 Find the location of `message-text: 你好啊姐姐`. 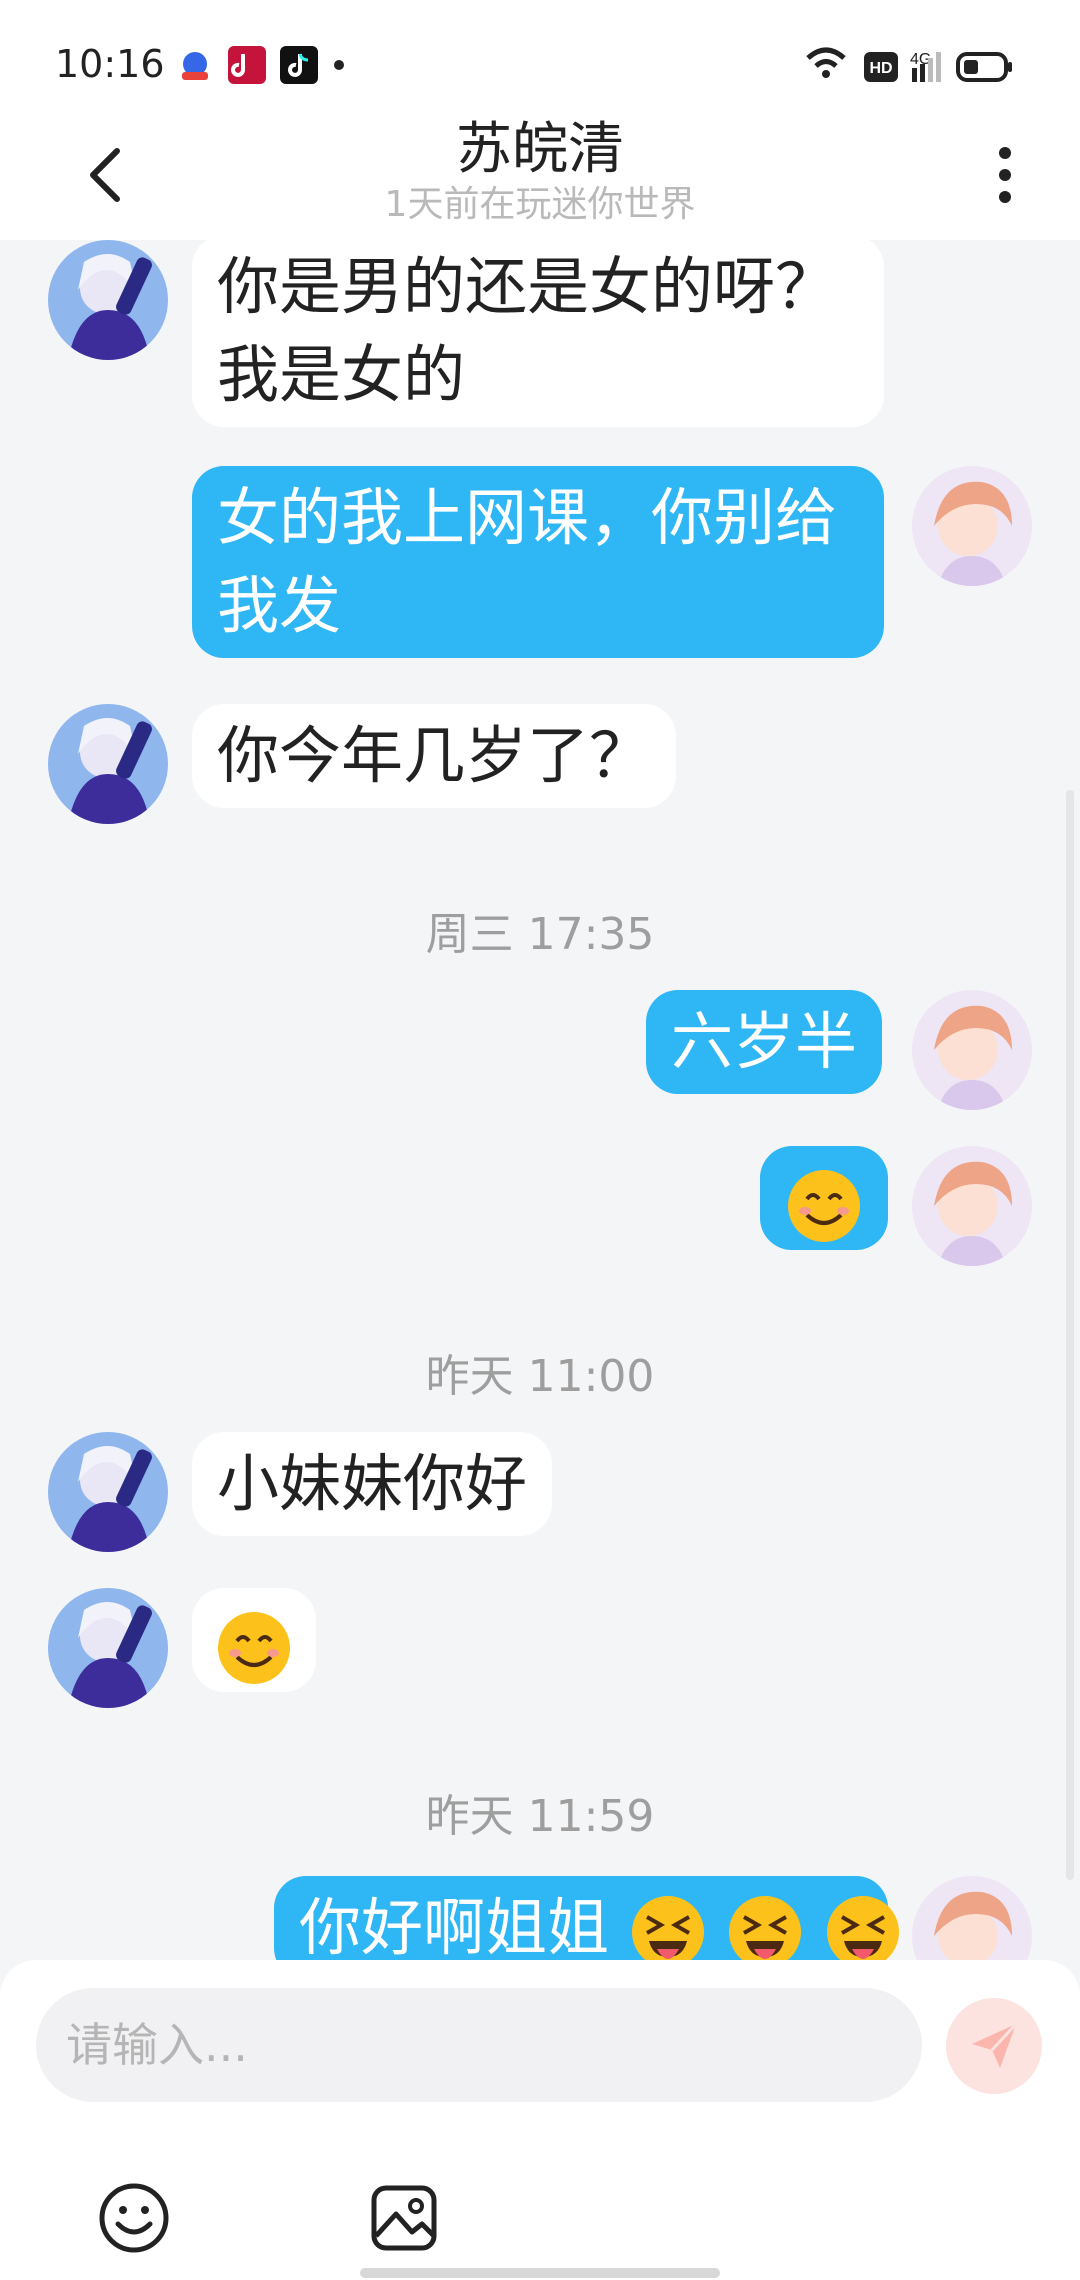

message-text: 你好啊姐姐 is located at coordinates (454, 1925).